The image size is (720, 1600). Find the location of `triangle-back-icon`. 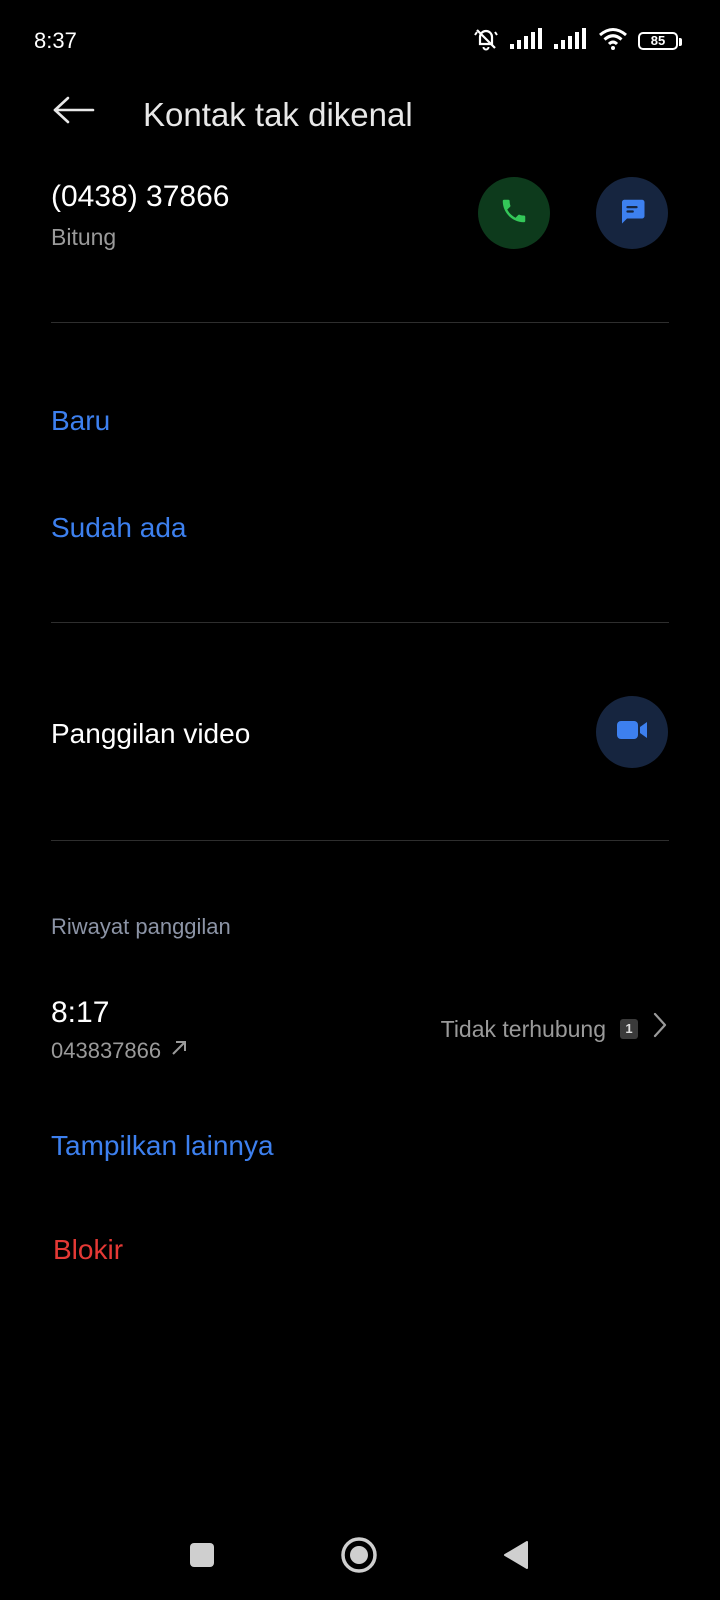

triangle-back-icon is located at coordinates (516, 1557).